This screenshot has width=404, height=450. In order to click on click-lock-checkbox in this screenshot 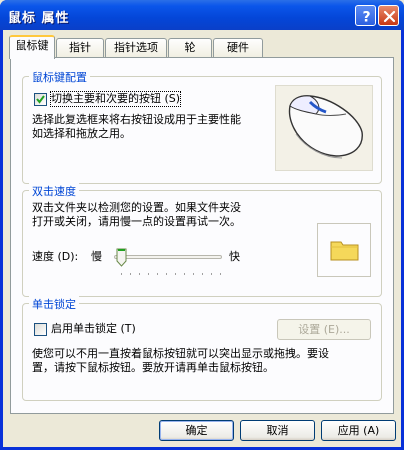, I will do `click(40, 329)`.